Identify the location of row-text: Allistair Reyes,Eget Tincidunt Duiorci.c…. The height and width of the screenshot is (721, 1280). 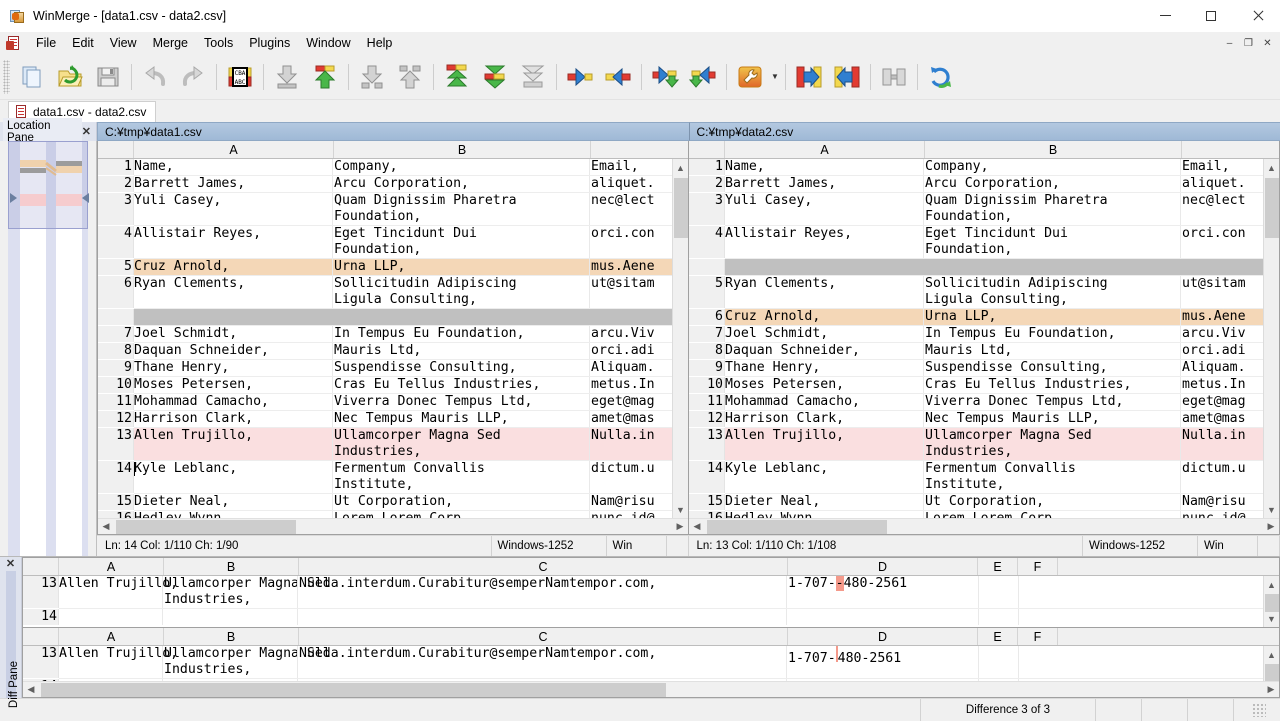
(994, 242).